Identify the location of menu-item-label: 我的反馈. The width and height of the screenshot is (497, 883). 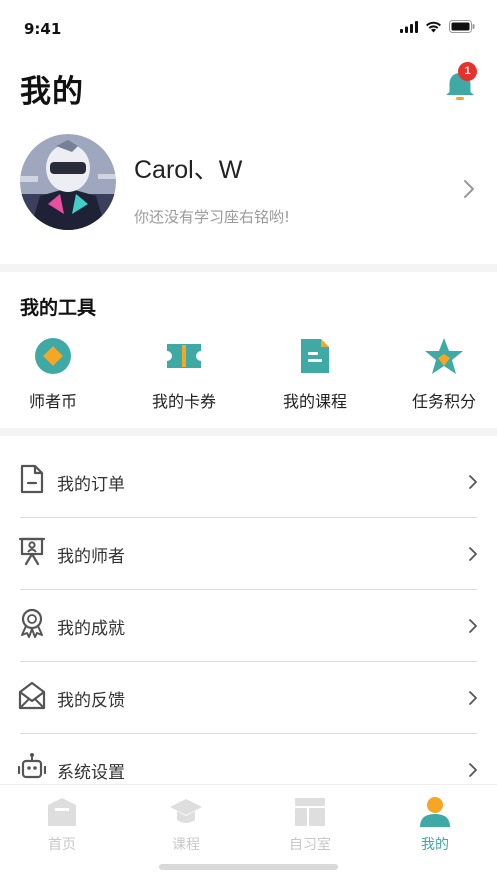
(91, 701).